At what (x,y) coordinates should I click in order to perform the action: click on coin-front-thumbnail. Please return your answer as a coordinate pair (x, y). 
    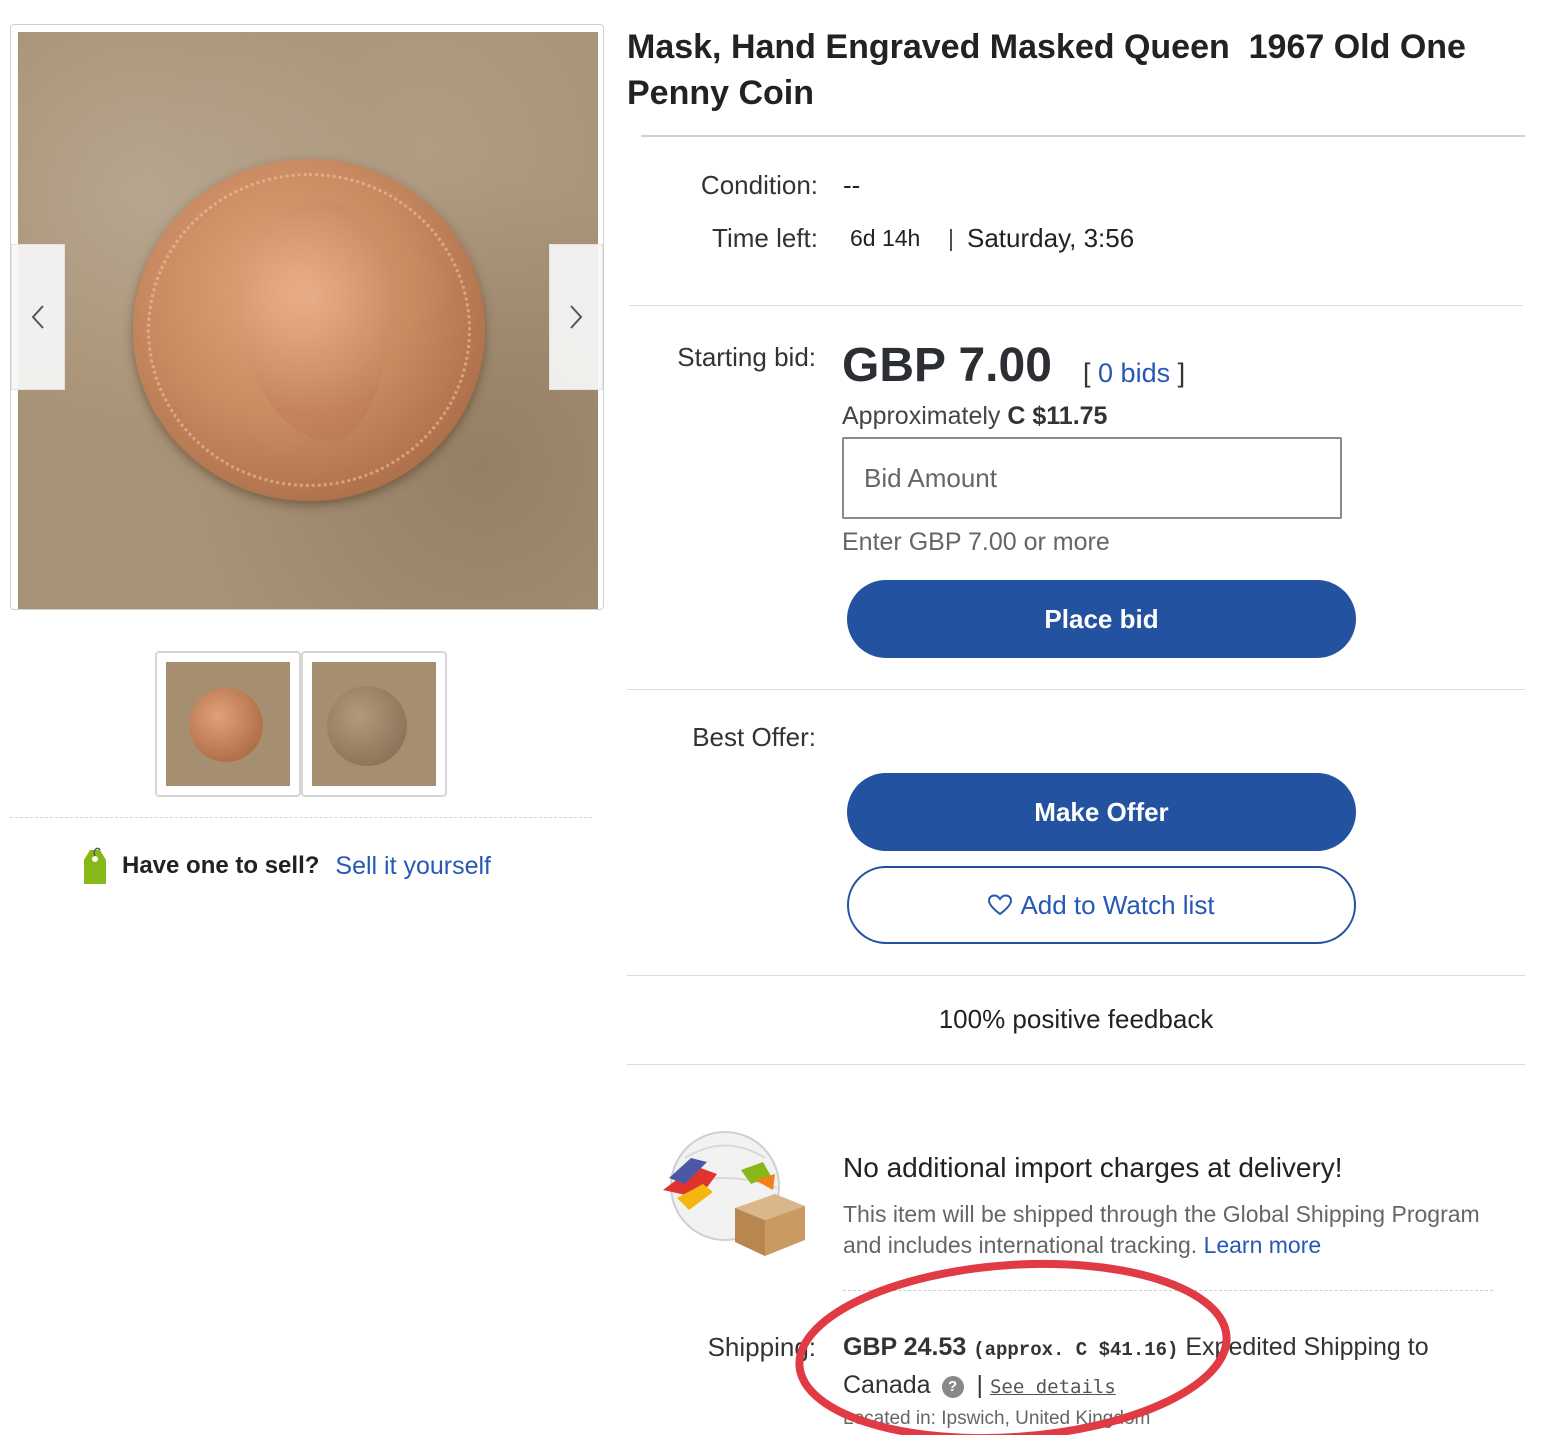
    Looking at the image, I should click on (226, 725).